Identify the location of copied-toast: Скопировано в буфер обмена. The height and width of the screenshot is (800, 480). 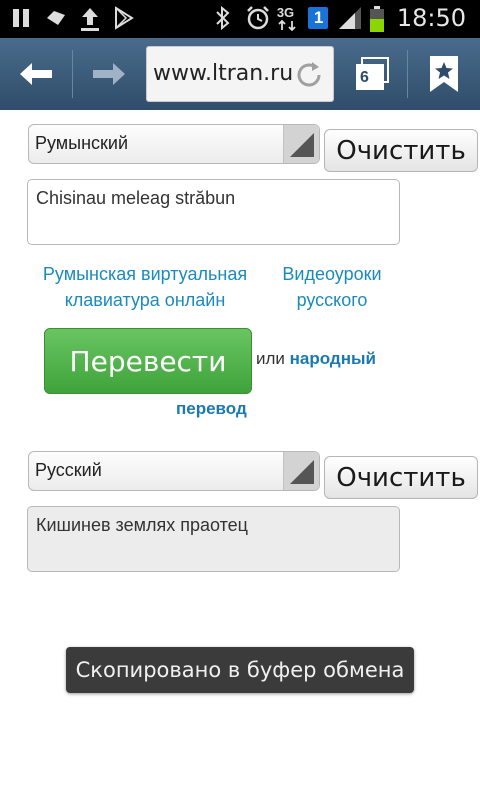
(240, 670).